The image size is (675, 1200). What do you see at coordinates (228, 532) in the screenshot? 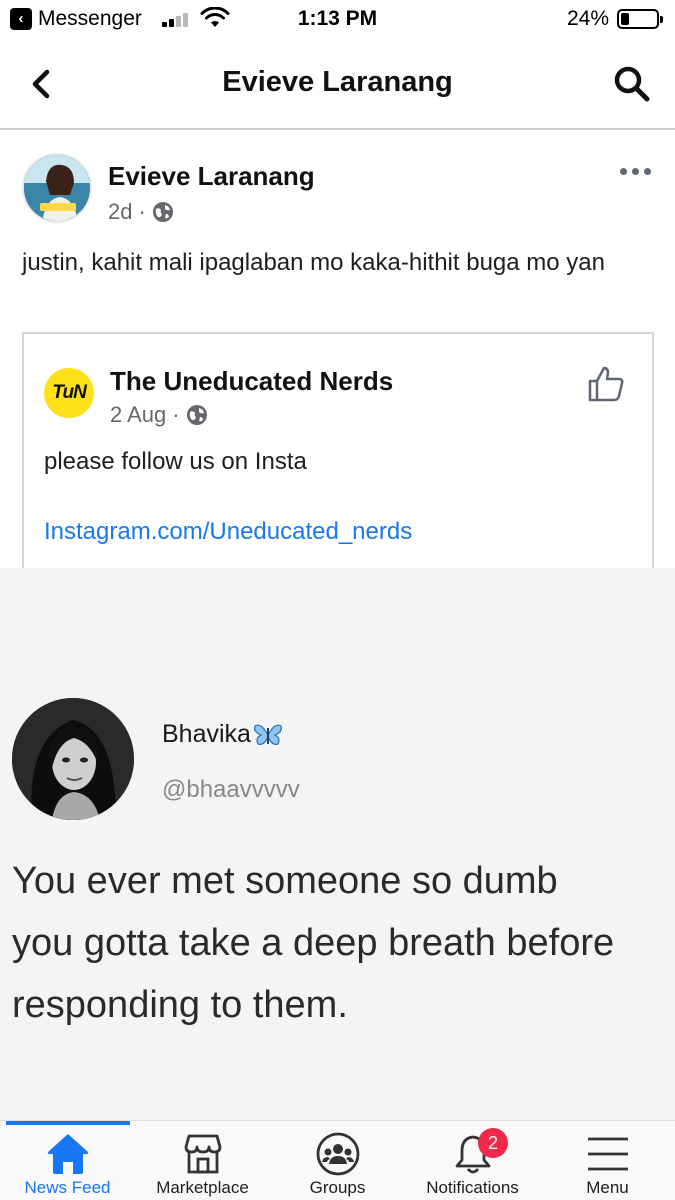
I see `instagram-link: Instagram.com/Uneducated_nerds` at bounding box center [228, 532].